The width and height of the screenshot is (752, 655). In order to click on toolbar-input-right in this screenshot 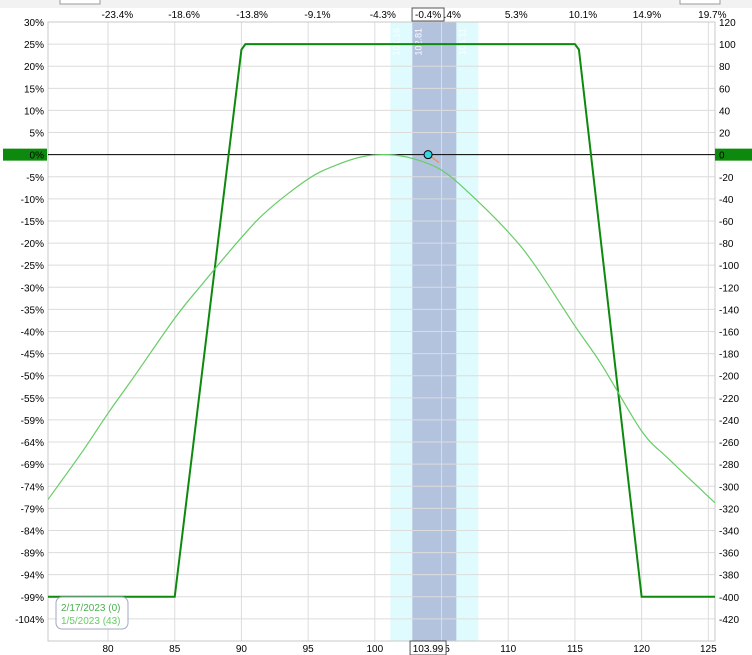, I will do `click(700, 2)`.